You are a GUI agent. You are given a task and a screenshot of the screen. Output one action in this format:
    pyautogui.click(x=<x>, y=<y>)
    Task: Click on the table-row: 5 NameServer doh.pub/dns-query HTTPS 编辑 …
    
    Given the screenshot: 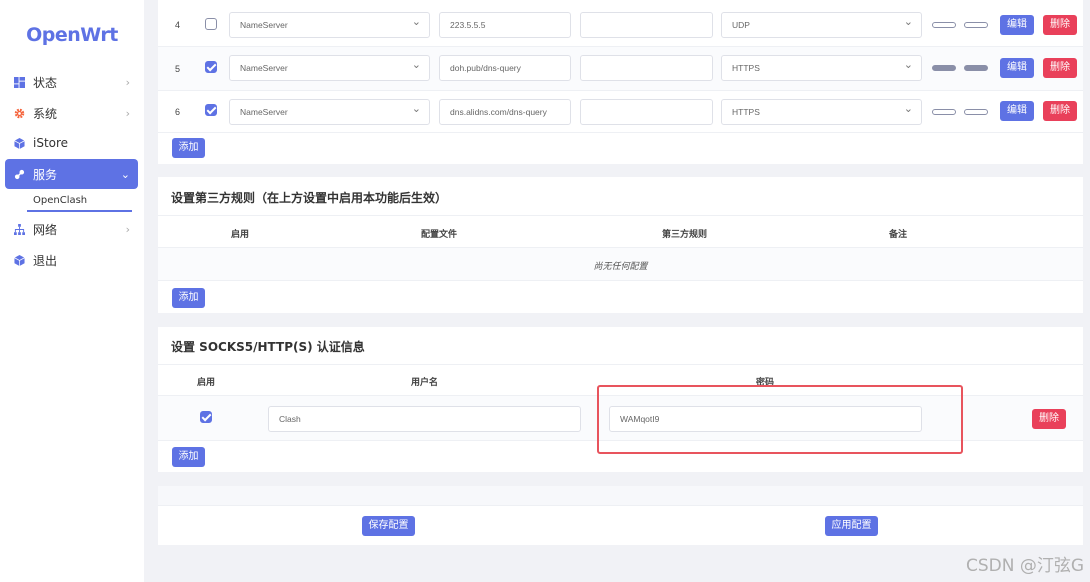 What is the action you would take?
    pyautogui.click(x=620, y=69)
    